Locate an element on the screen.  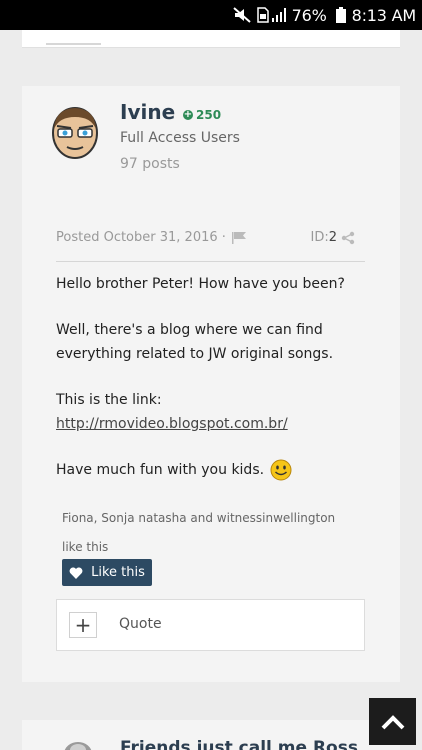
battery-icon is located at coordinates (340, 15).